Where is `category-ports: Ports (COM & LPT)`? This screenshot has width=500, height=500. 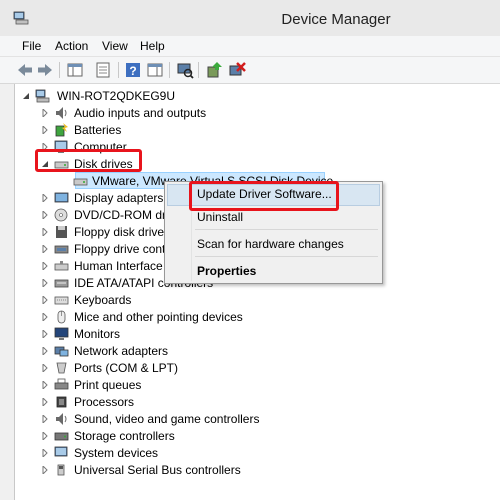
category-ports: Ports (COM & LPT) is located at coordinates (257, 368).